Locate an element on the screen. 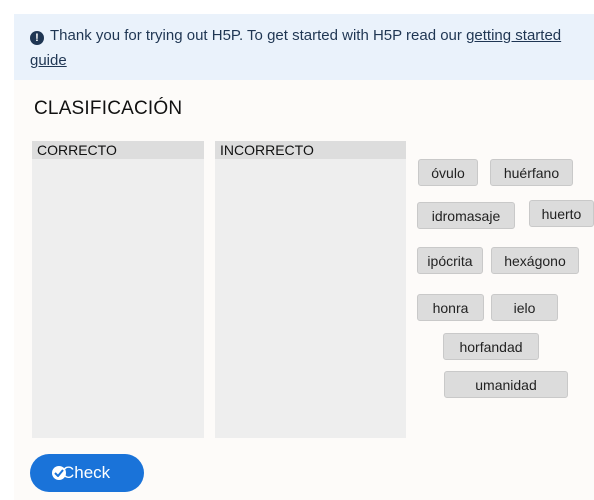  draggable-word: ielo is located at coordinates (524, 307).